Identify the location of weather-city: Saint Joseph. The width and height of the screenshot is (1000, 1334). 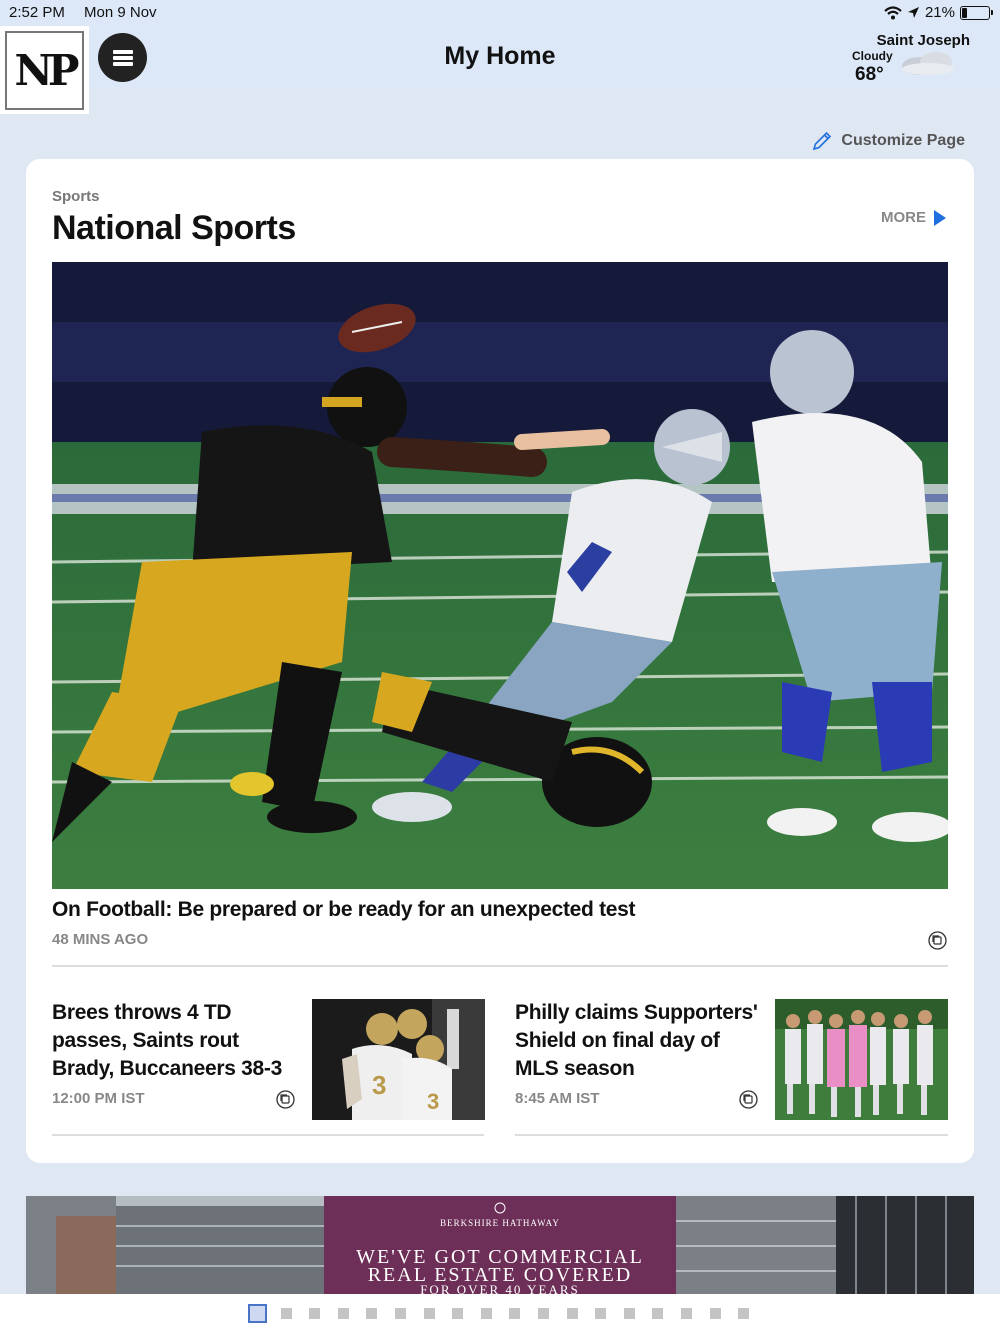
(923, 40).